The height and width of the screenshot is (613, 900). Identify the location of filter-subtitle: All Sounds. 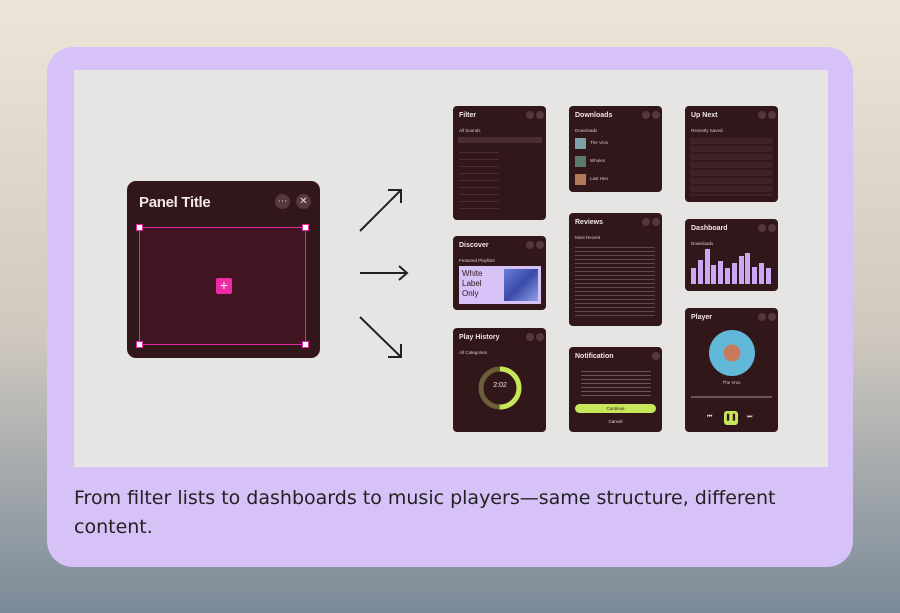
(470, 130).